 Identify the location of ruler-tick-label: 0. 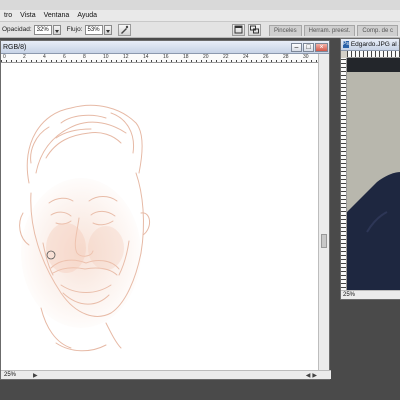
(4, 57).